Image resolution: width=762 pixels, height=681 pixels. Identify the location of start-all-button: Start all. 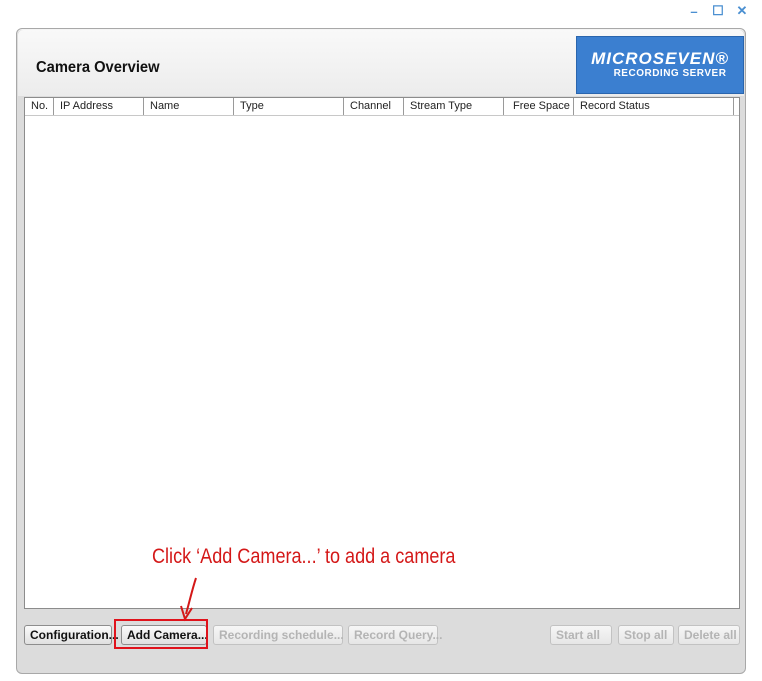
(581, 635).